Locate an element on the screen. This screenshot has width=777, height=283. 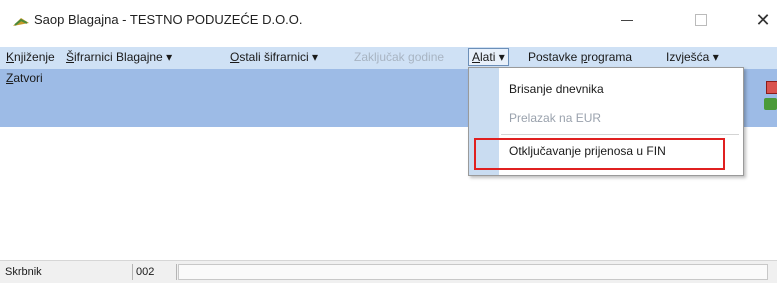
title-bar: Saop Blagajna - TESTNO PODUZEĆE D.O.O. ✕ is located at coordinates (388, 20).